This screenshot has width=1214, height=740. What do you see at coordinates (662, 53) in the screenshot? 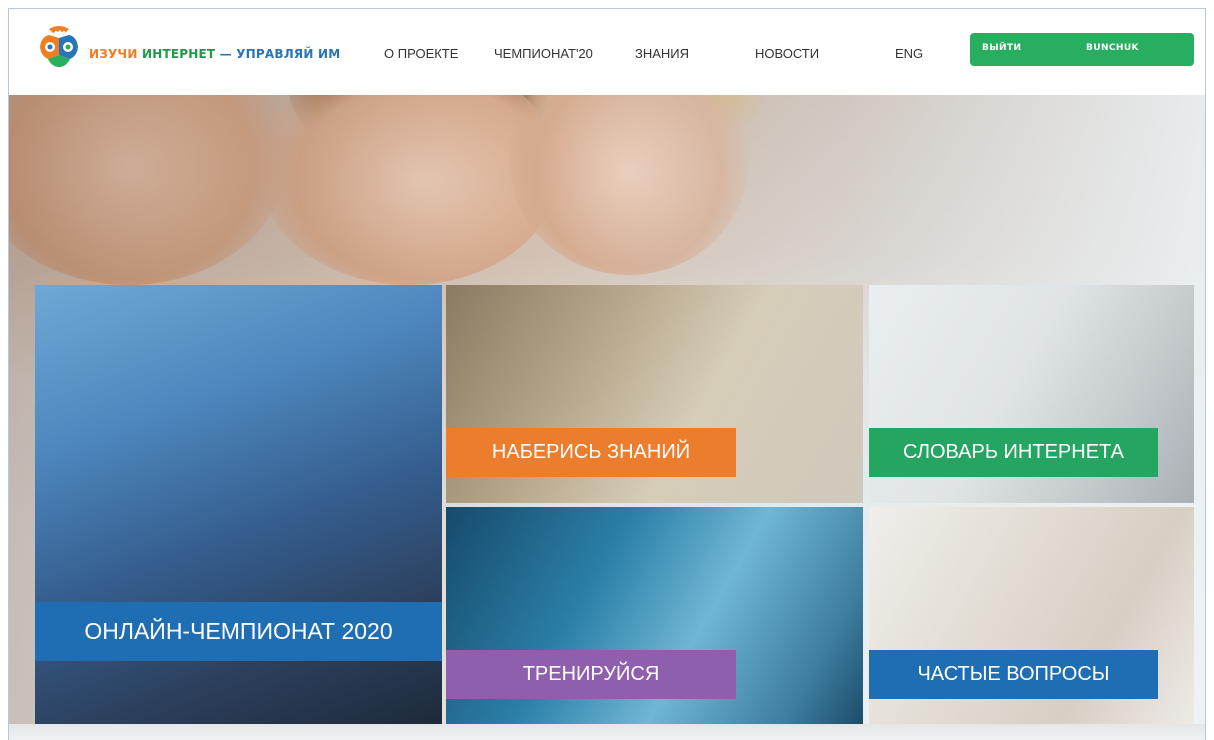
I see `nav-knowledge: ЗНАНИЯ` at bounding box center [662, 53].